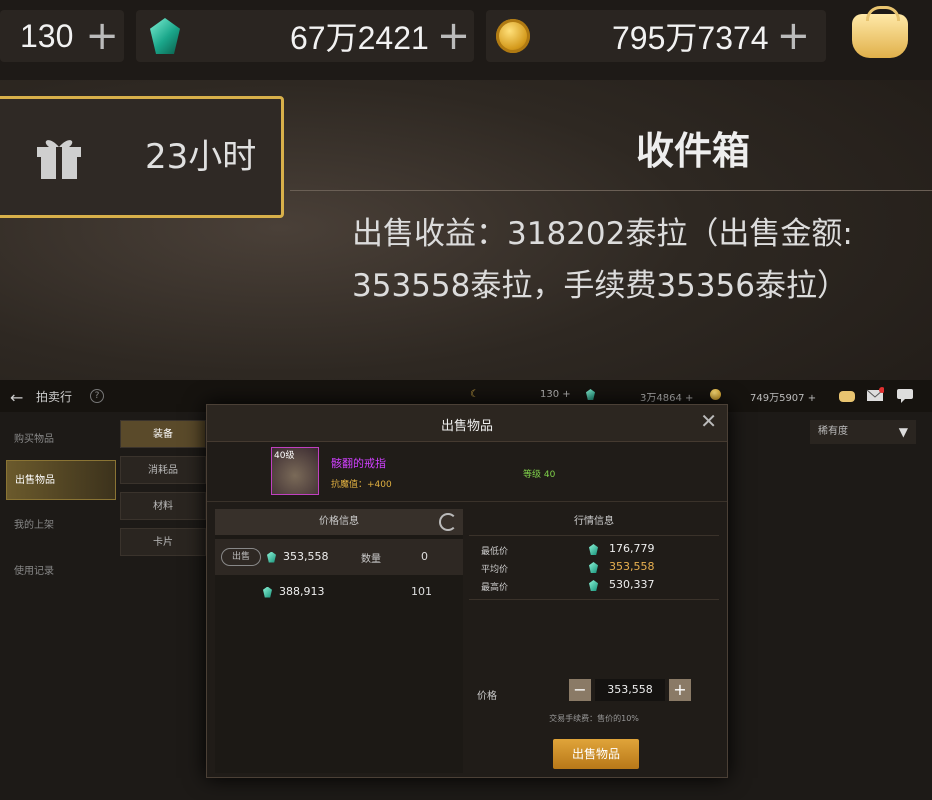 The height and width of the screenshot is (800, 932). What do you see at coordinates (596, 754) in the screenshot?
I see `sell-item-button: 出售物品` at bounding box center [596, 754].